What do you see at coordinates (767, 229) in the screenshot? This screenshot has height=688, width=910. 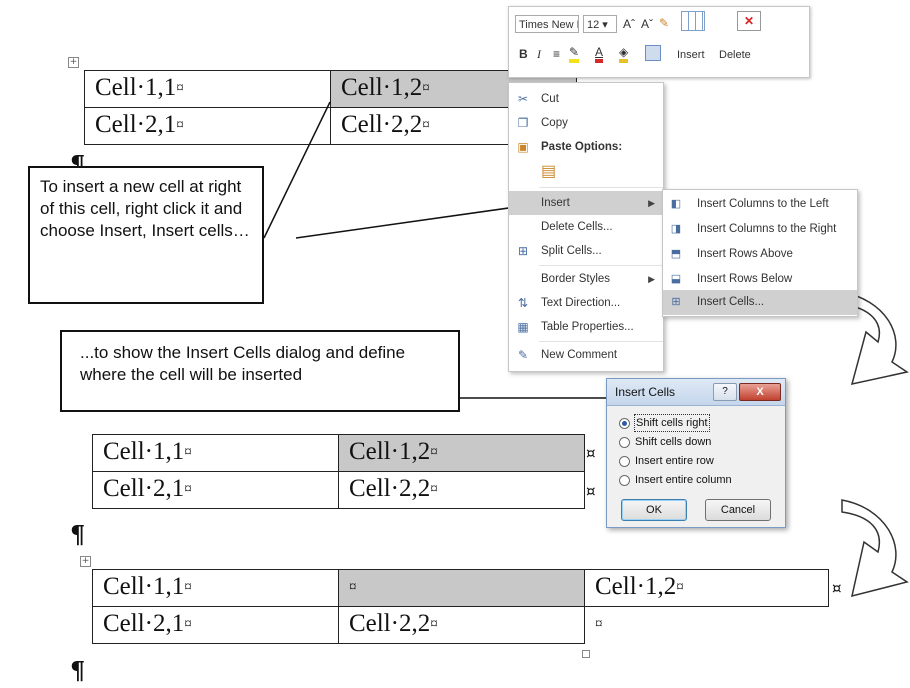 I see `menu-item-label: Insert Columns to the Right` at bounding box center [767, 229].